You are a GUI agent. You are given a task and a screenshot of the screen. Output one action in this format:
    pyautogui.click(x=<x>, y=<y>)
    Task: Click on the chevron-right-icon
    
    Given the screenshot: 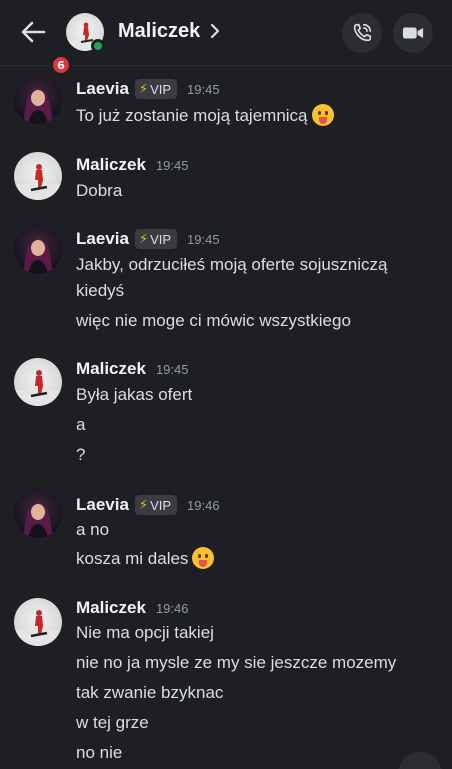 What is the action you would take?
    pyautogui.click(x=215, y=31)
    